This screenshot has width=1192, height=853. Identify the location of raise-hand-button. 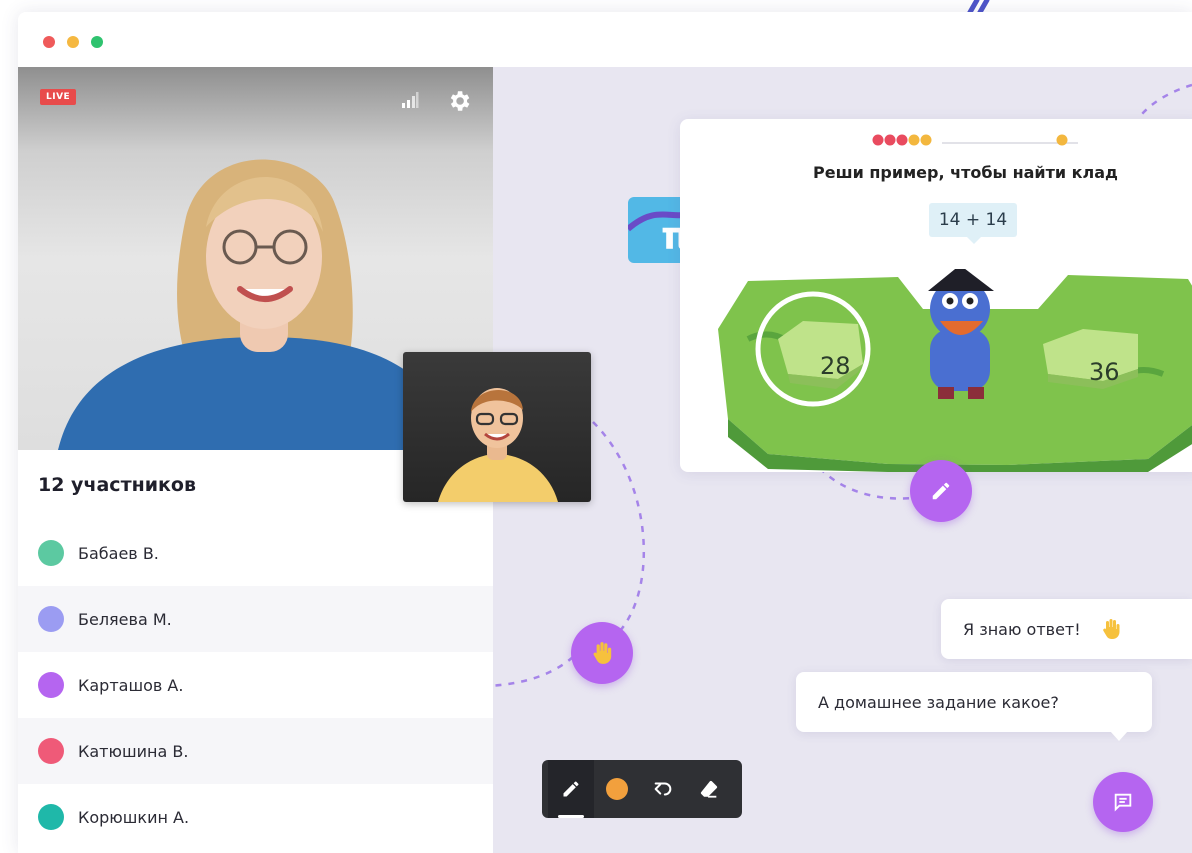
(602, 653).